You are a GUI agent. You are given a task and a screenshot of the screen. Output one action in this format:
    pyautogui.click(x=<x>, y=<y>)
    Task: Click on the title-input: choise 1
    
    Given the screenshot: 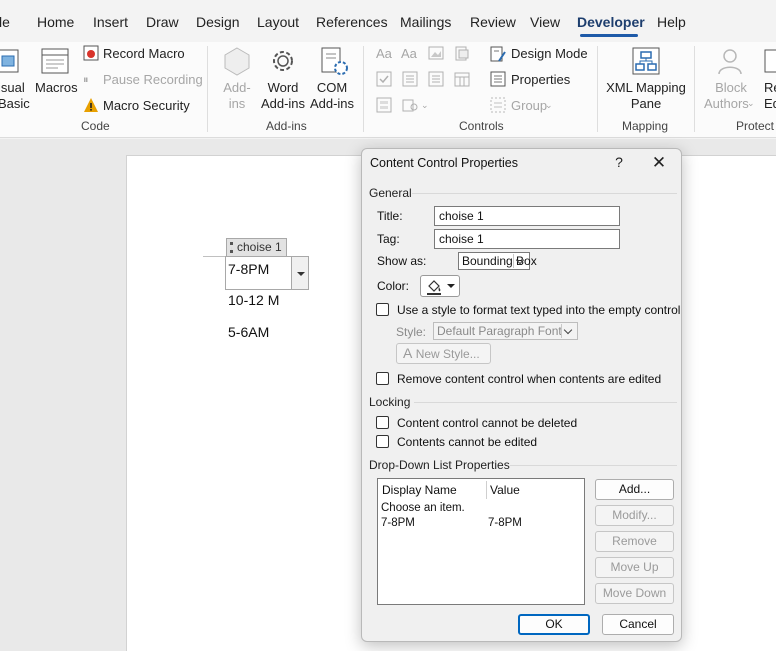 What is the action you would take?
    pyautogui.click(x=527, y=216)
    